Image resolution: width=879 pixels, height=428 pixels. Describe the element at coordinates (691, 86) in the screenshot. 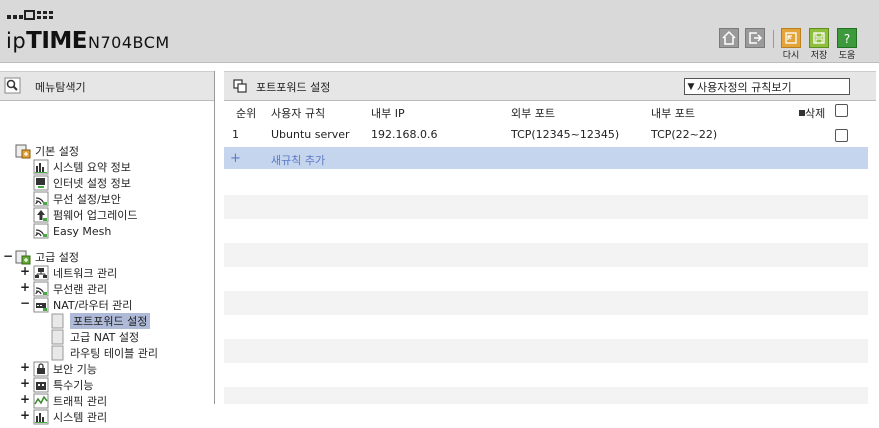

I see `chevron-down-icon: ▼` at that location.